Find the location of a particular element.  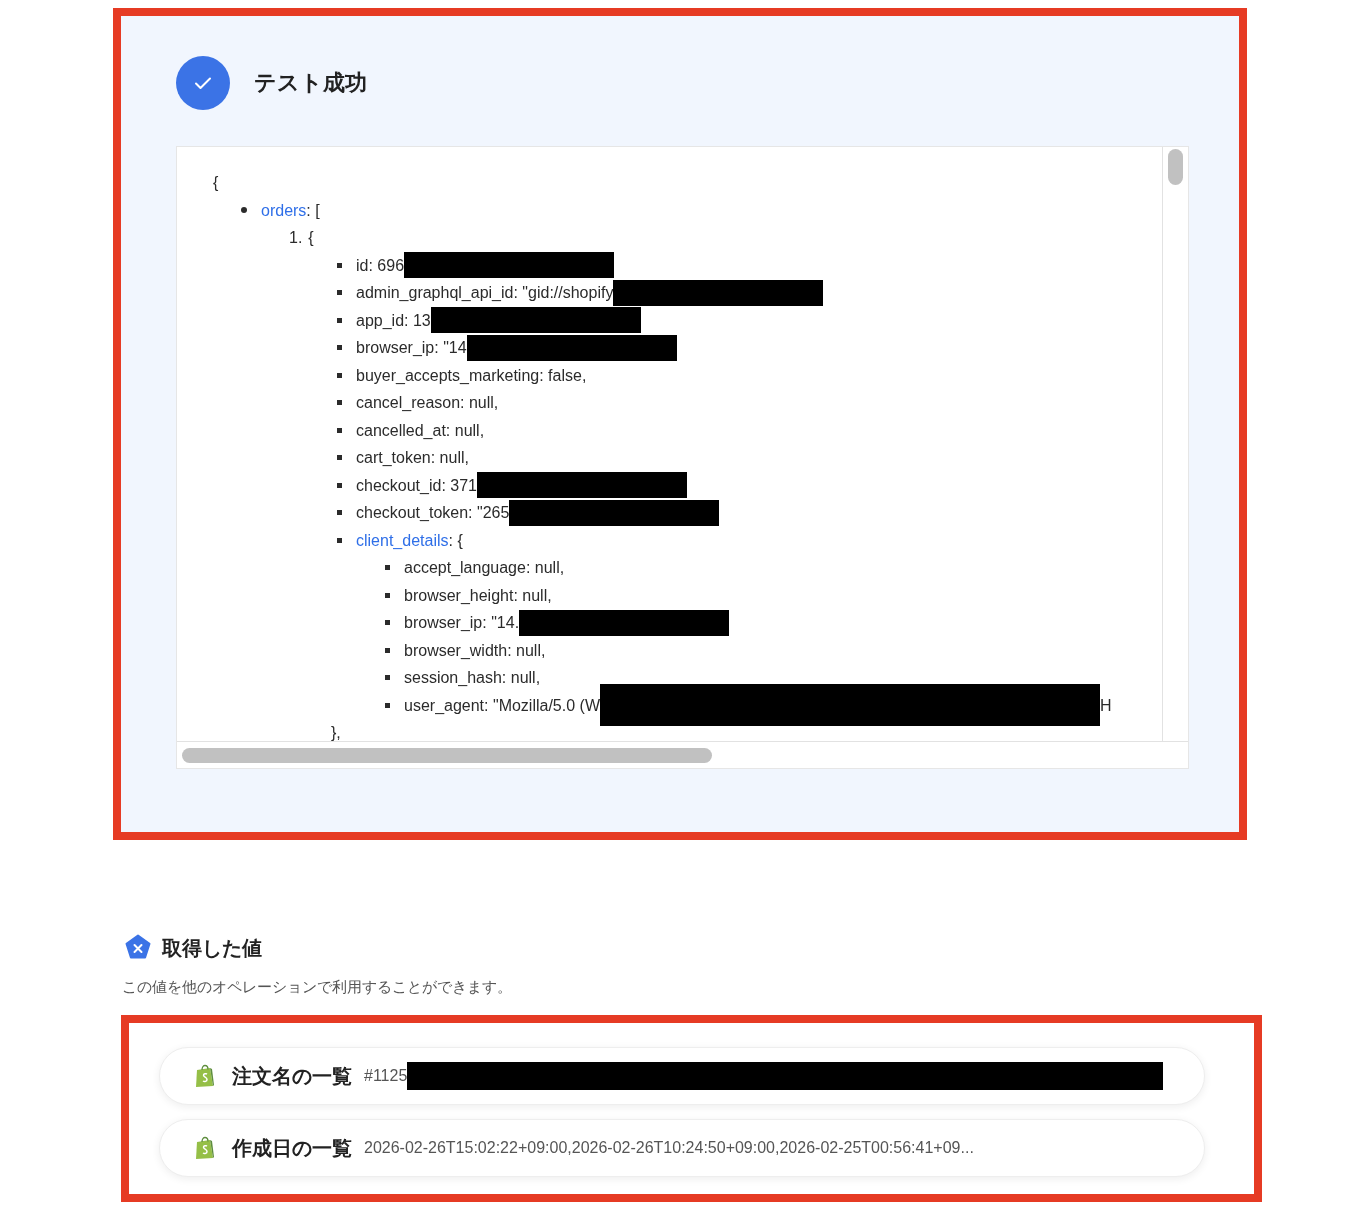

section-description: この値を他のオペレーションで利用することができます。 is located at coordinates (317, 987).